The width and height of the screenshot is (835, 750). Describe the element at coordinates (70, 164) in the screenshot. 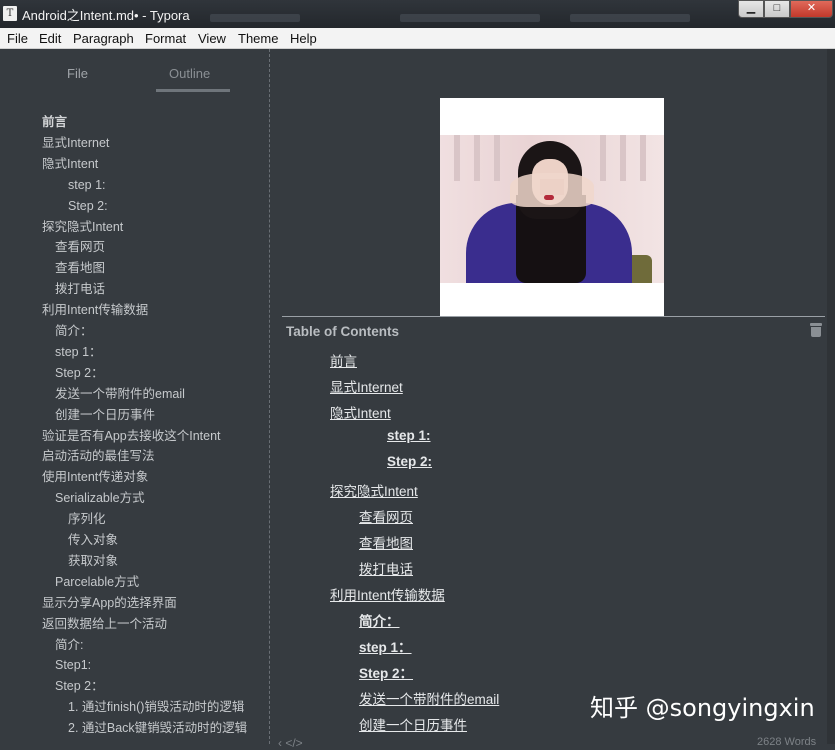

I see `outline-item: 隐式Intent` at that location.